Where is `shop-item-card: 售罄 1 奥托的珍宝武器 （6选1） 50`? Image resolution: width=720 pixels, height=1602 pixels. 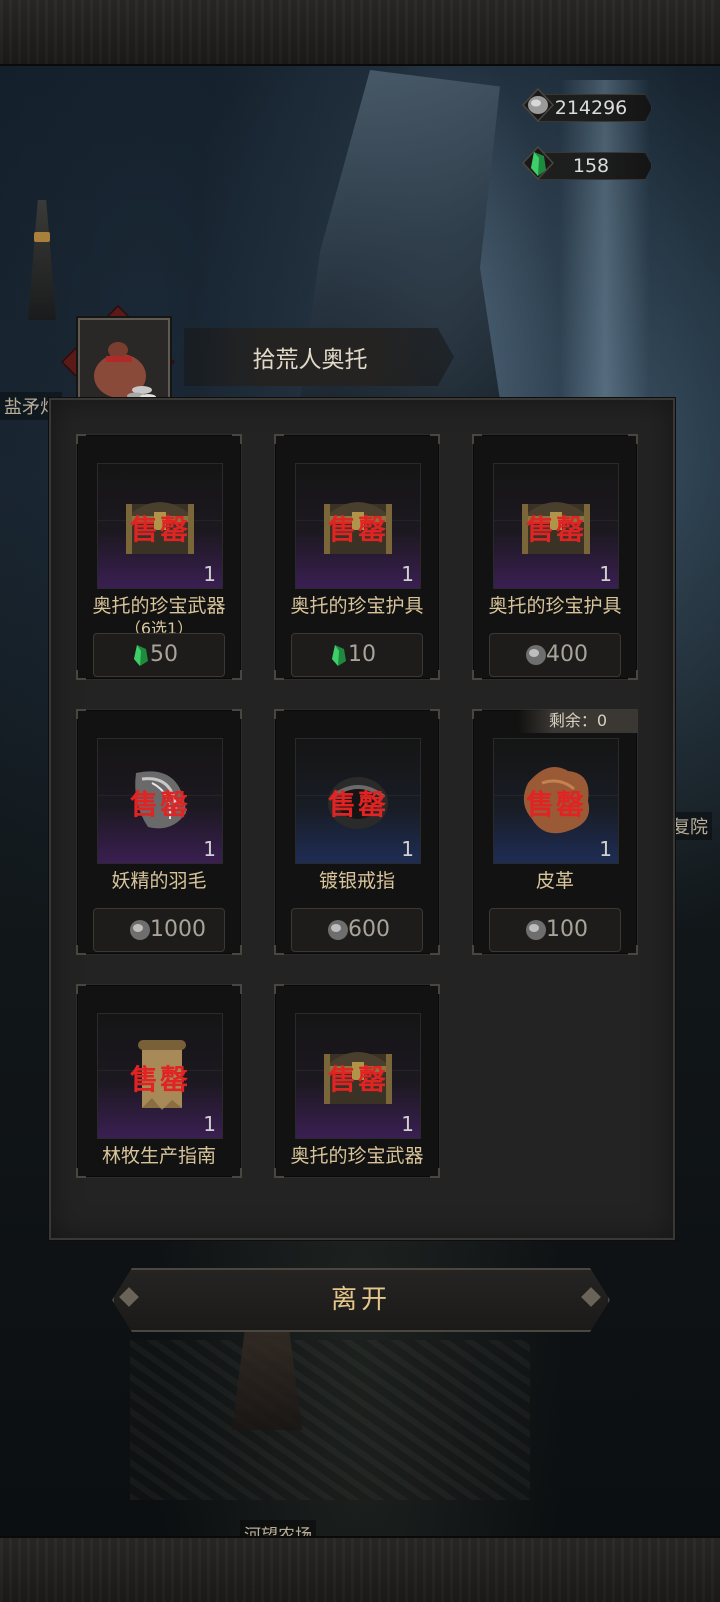
shop-item-card: 售罄 1 奥托的珍宝武器 （6选1） 50 is located at coordinates (159, 557).